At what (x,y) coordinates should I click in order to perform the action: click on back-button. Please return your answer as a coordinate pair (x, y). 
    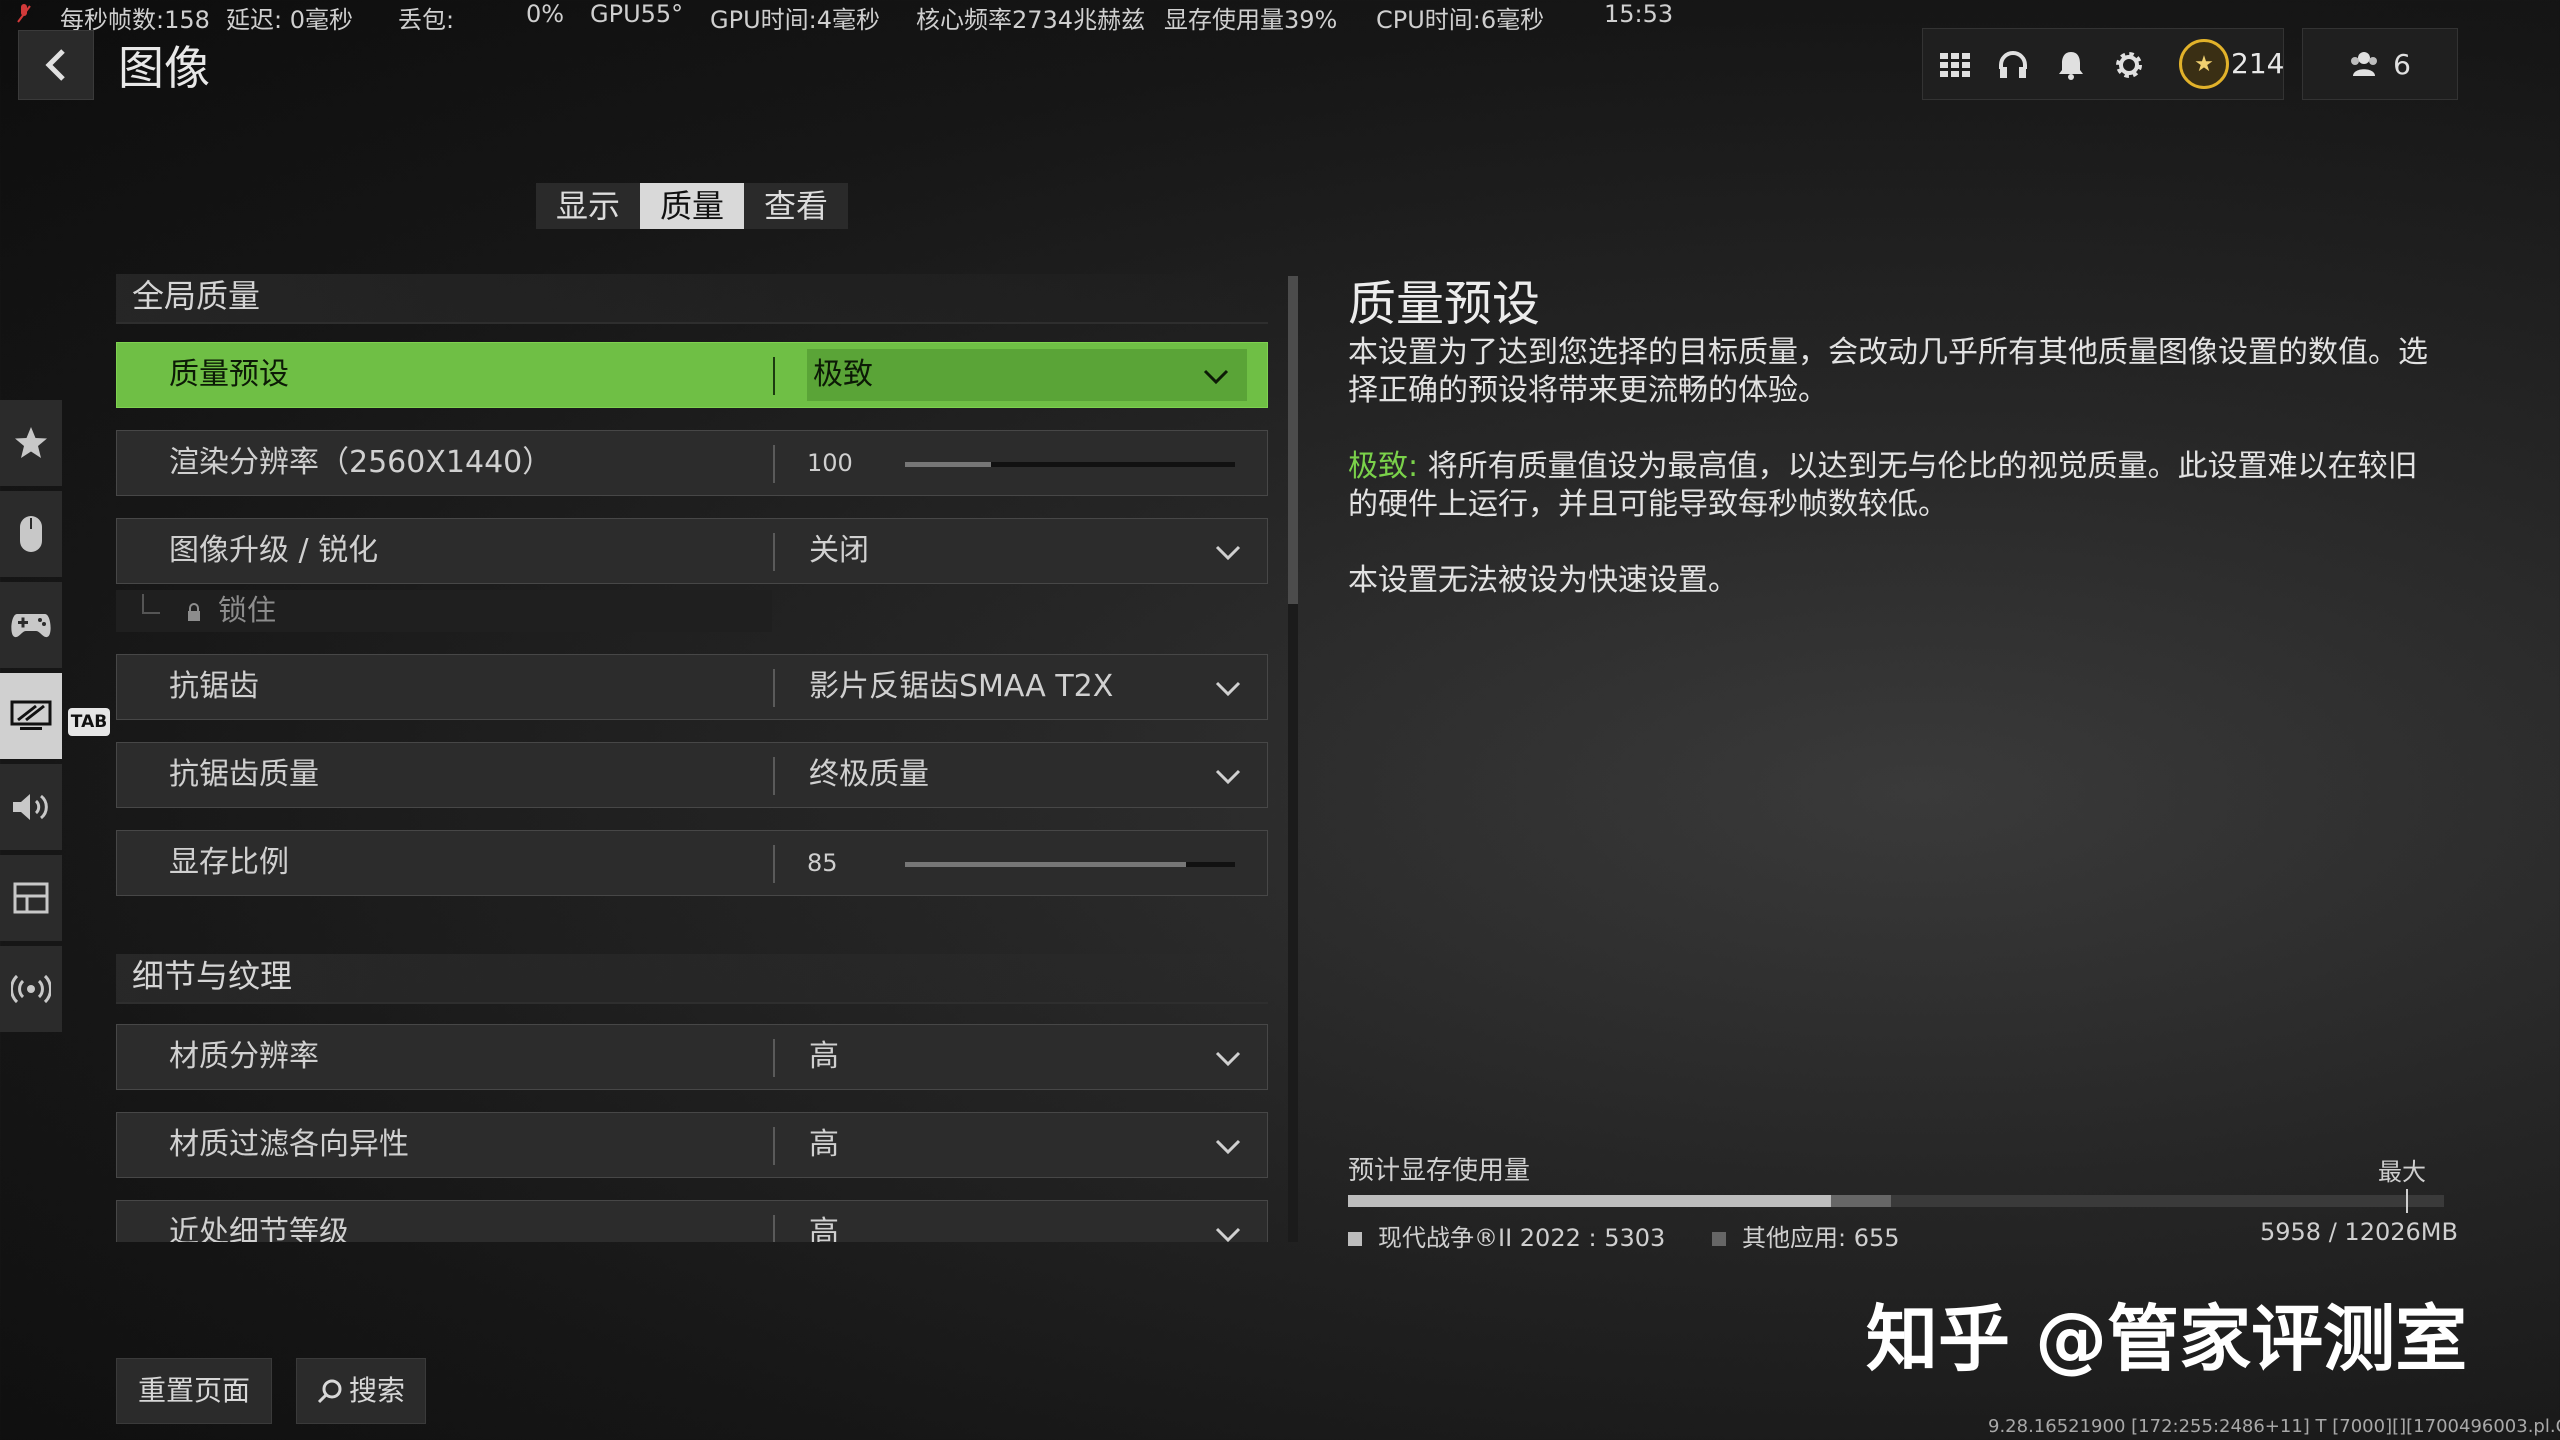
    Looking at the image, I should click on (56, 65).